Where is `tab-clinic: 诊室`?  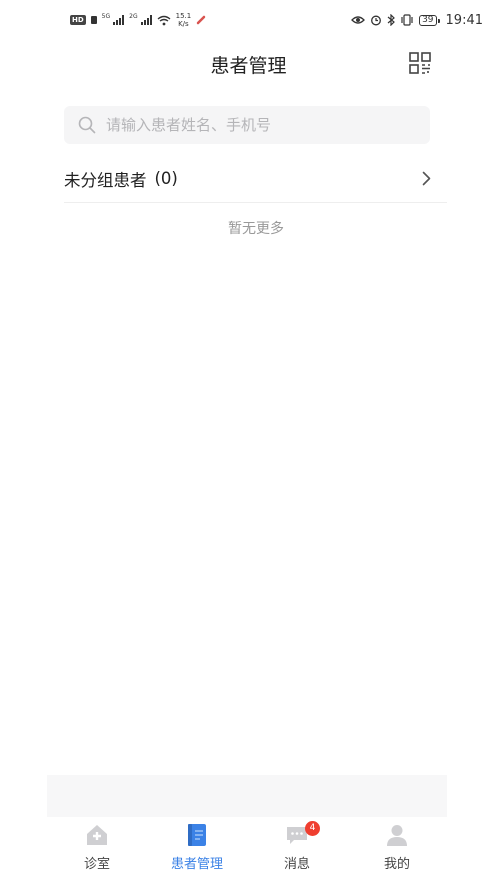
tab-clinic: 诊室 is located at coordinates (97, 850).